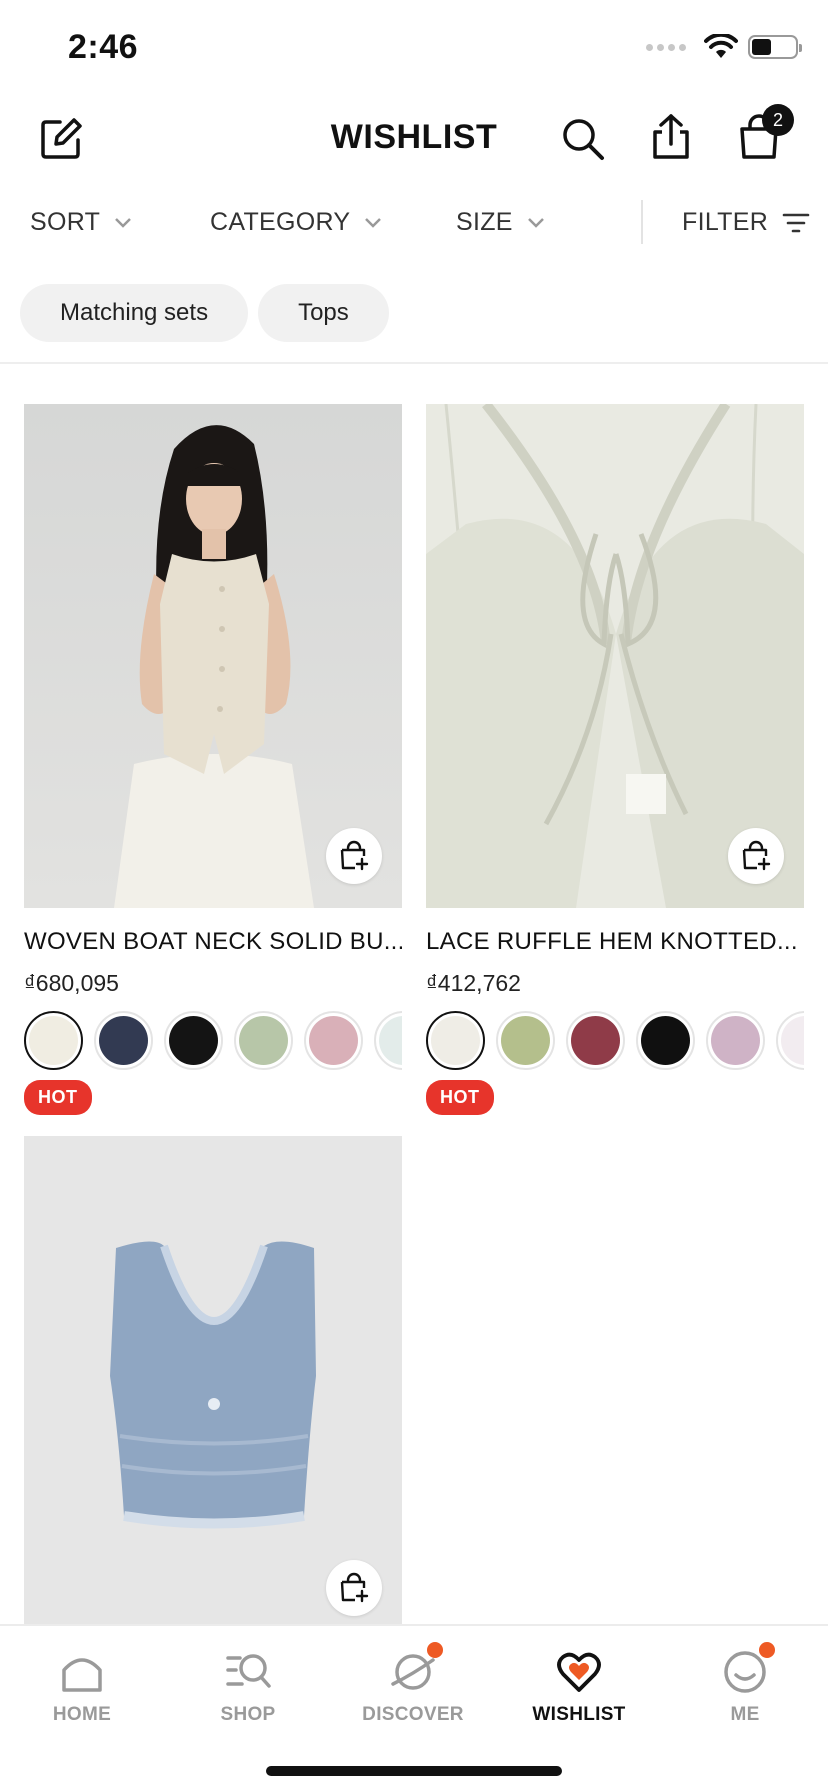  I want to click on status-icons, so click(724, 47).